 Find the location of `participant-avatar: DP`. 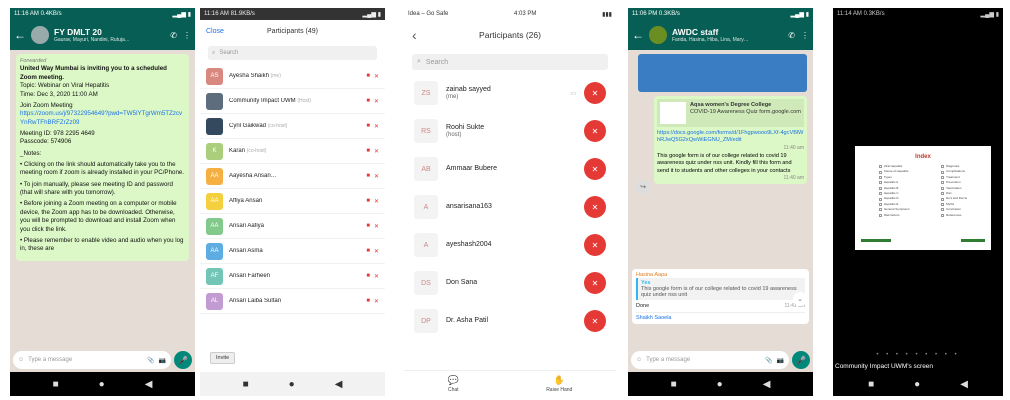

participant-avatar: DP is located at coordinates (426, 321).